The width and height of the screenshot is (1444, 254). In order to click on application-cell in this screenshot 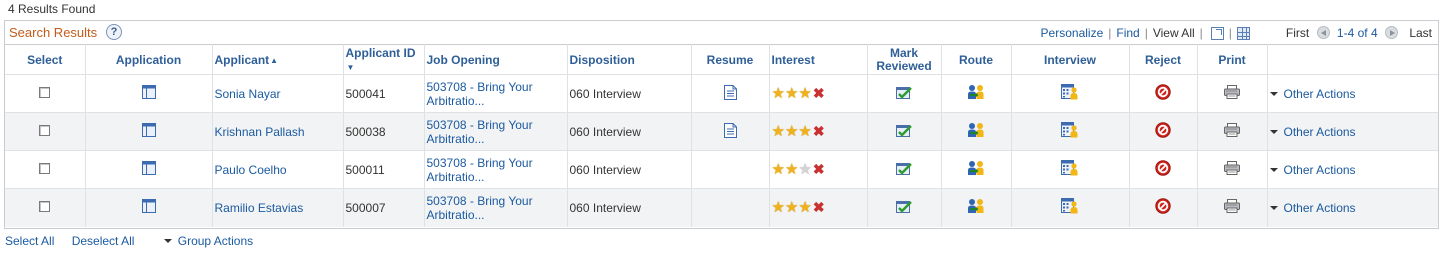, I will do `click(149, 93)`.